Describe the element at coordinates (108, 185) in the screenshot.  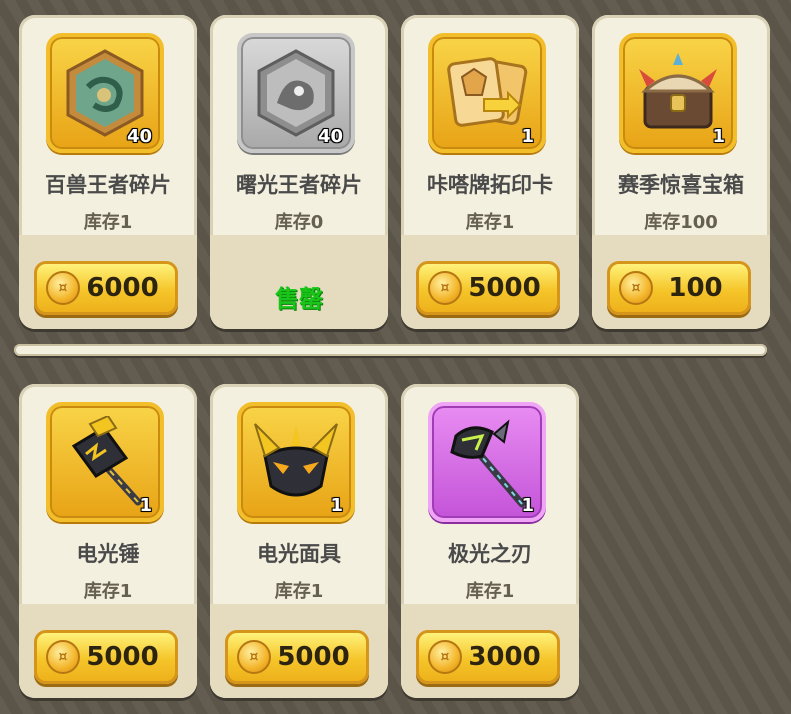
I see `item-name: 百兽王者碎片` at that location.